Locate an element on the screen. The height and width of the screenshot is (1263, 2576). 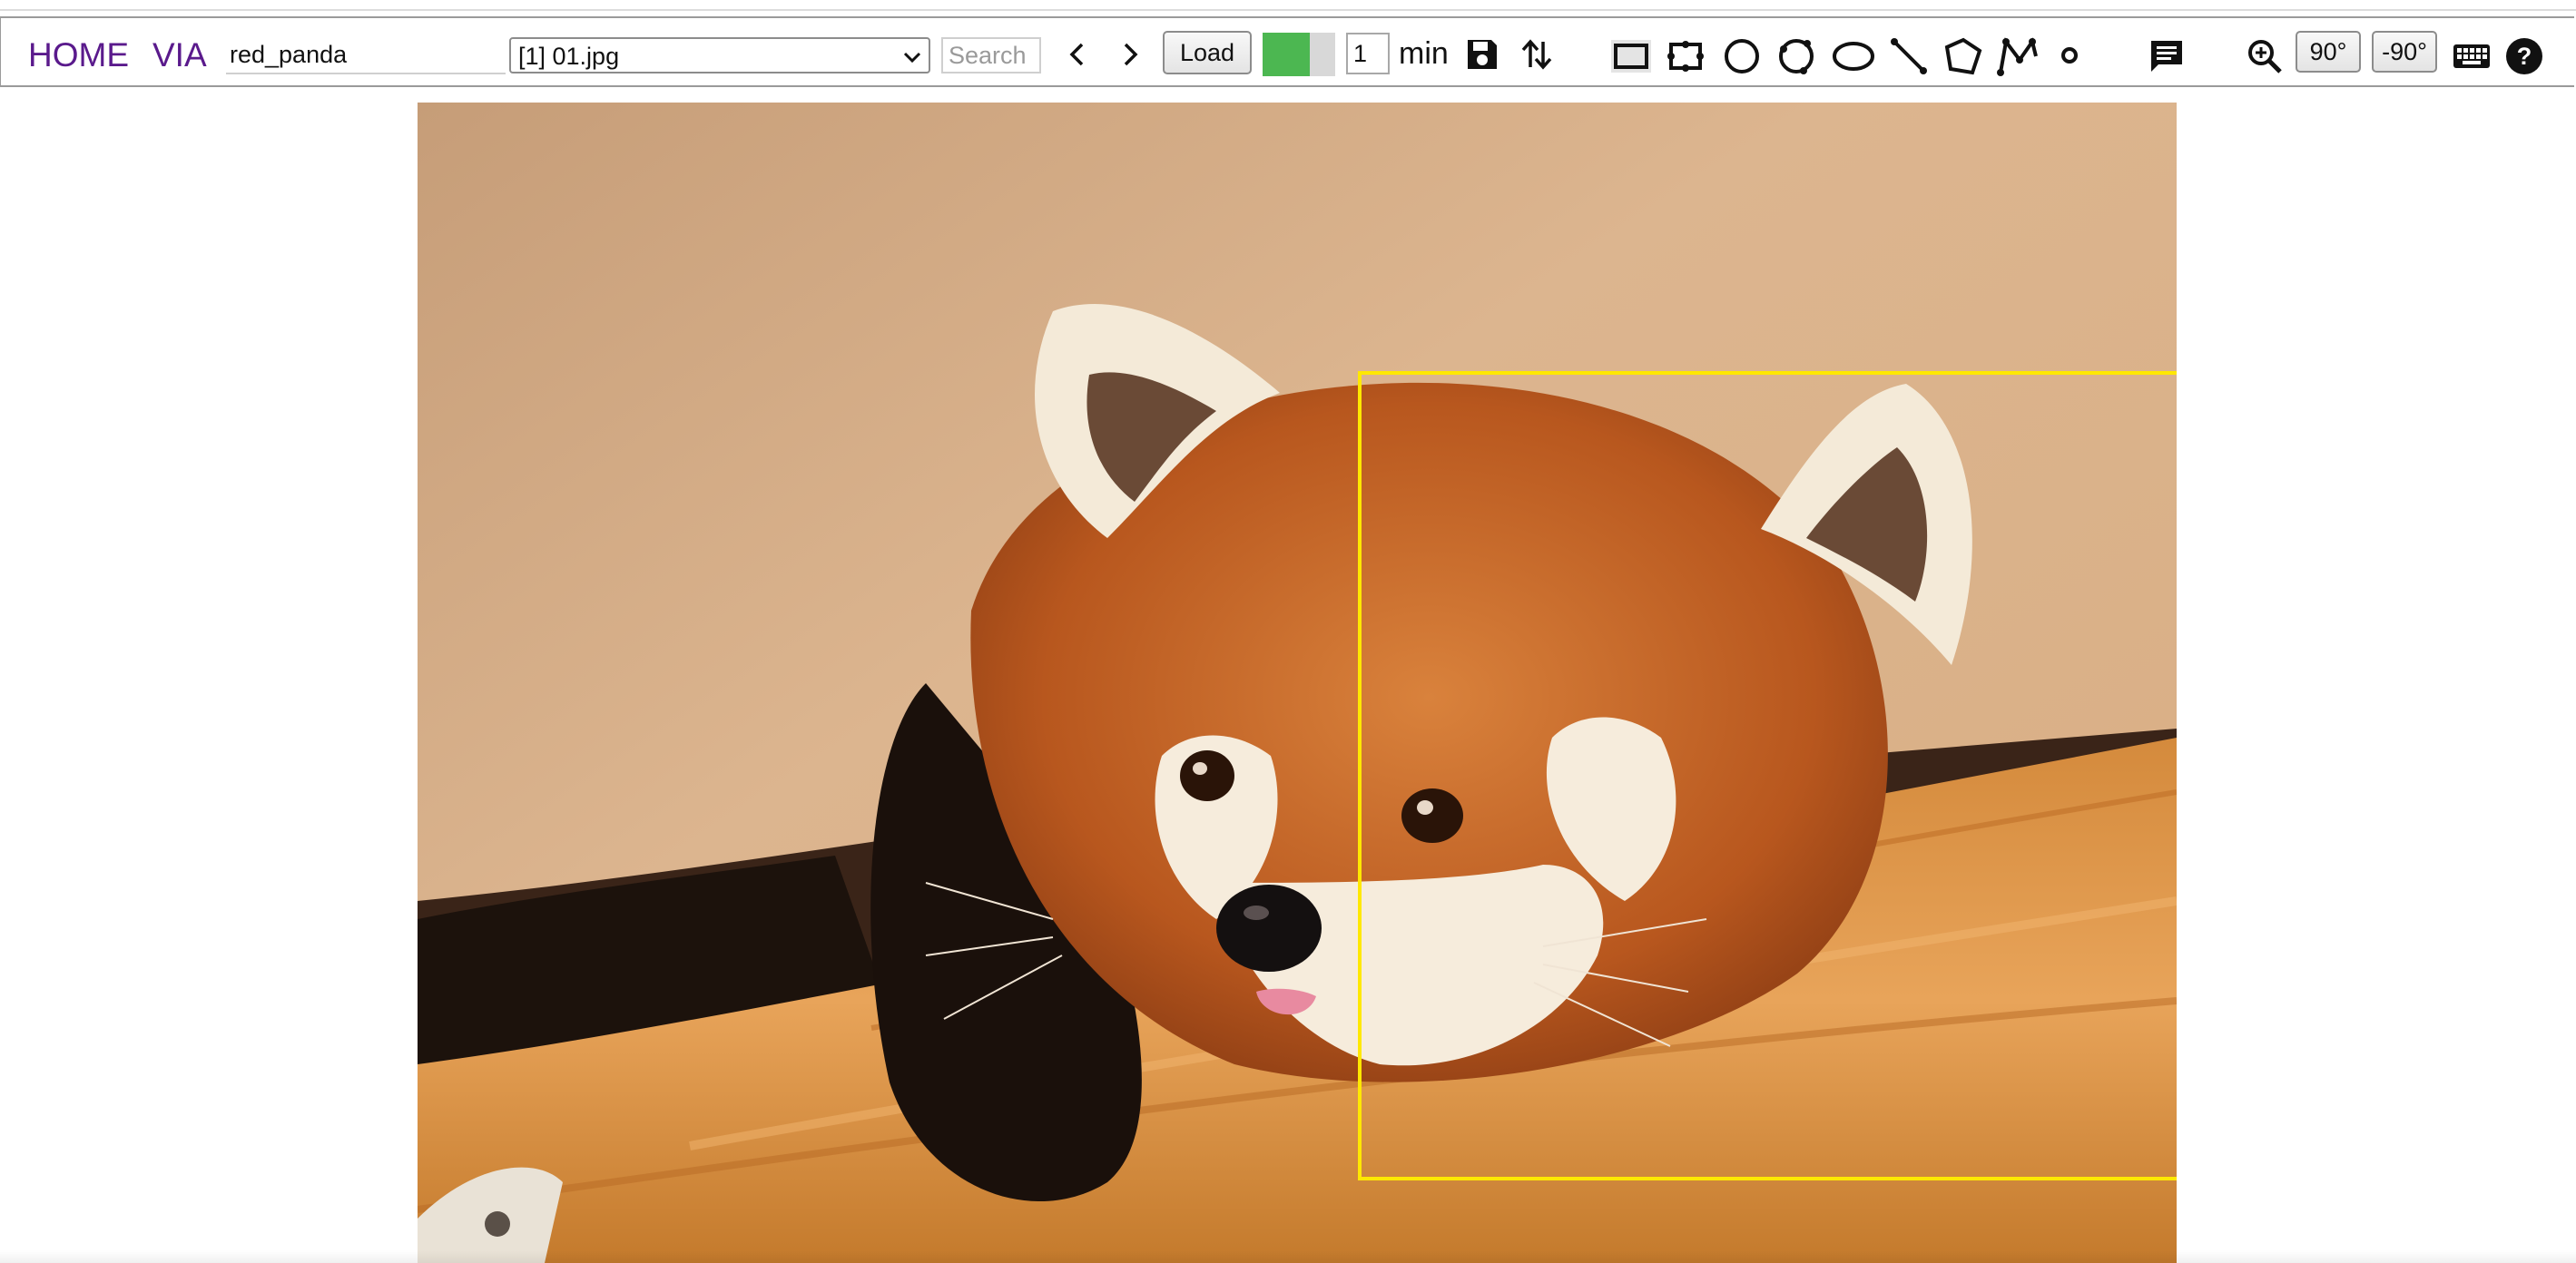
help-icon: ? is located at coordinates (2524, 56).